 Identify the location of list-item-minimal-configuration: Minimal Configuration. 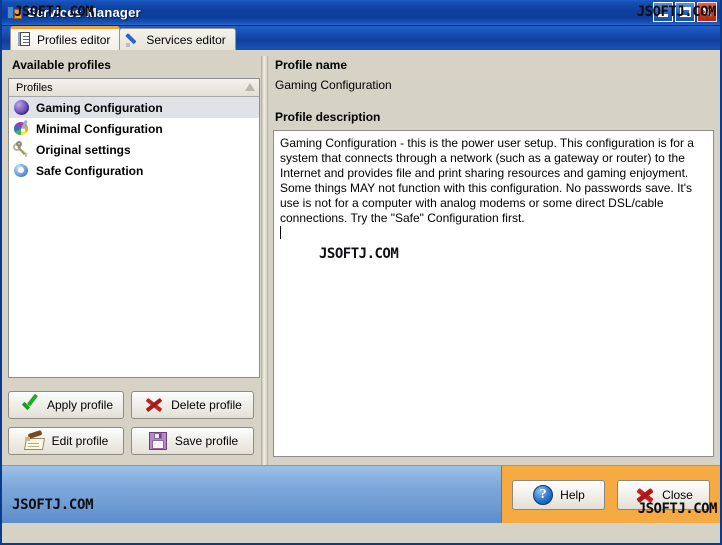
(134, 128).